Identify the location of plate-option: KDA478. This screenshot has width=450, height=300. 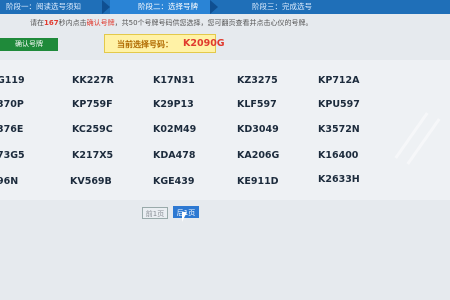
(174, 155).